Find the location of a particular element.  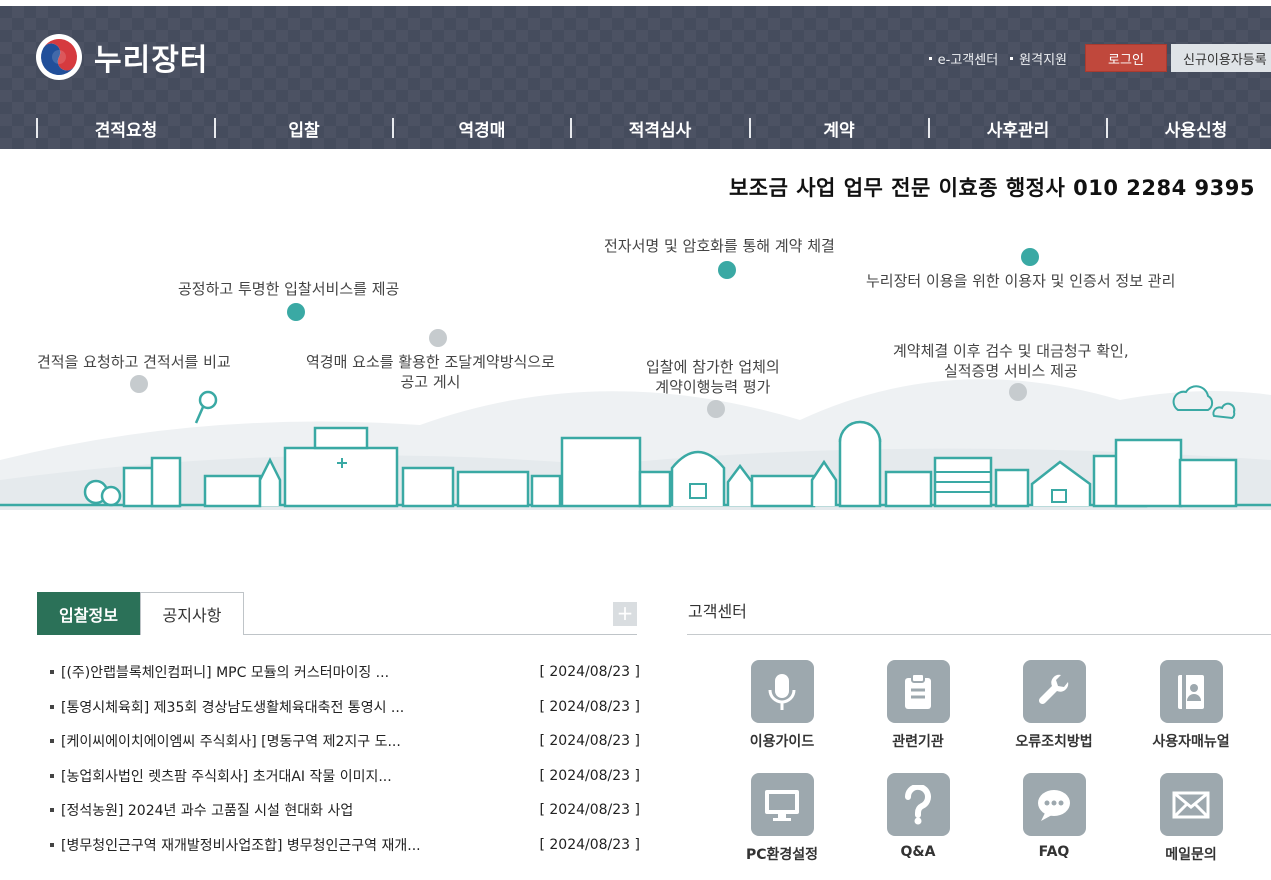

remote-support-link: 원격지원 is located at coordinates (1038, 58).